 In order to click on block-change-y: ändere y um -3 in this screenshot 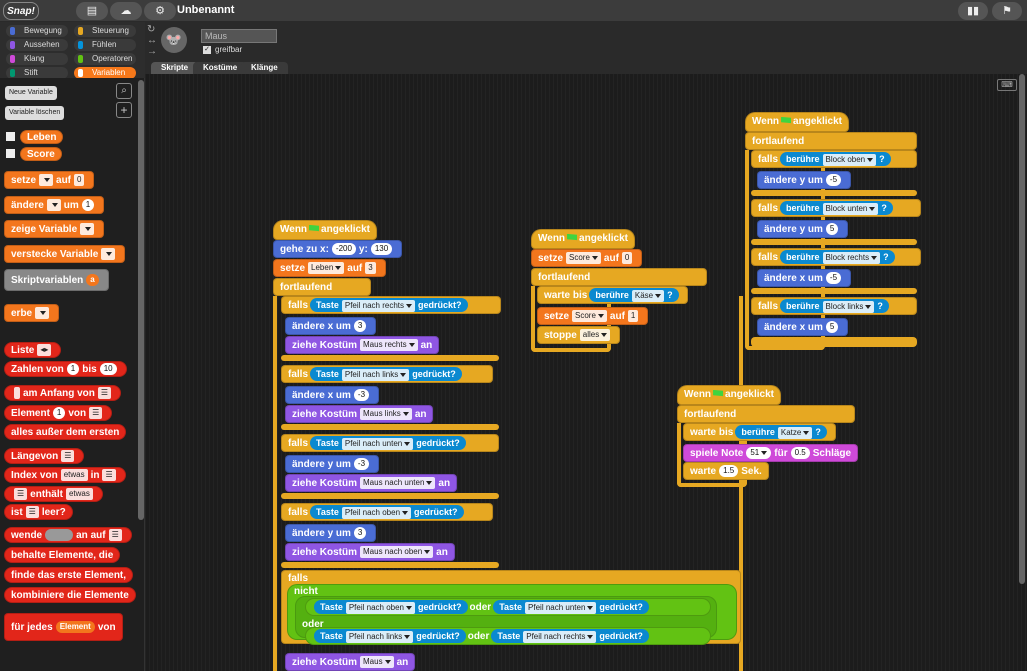, I will do `click(332, 464)`.